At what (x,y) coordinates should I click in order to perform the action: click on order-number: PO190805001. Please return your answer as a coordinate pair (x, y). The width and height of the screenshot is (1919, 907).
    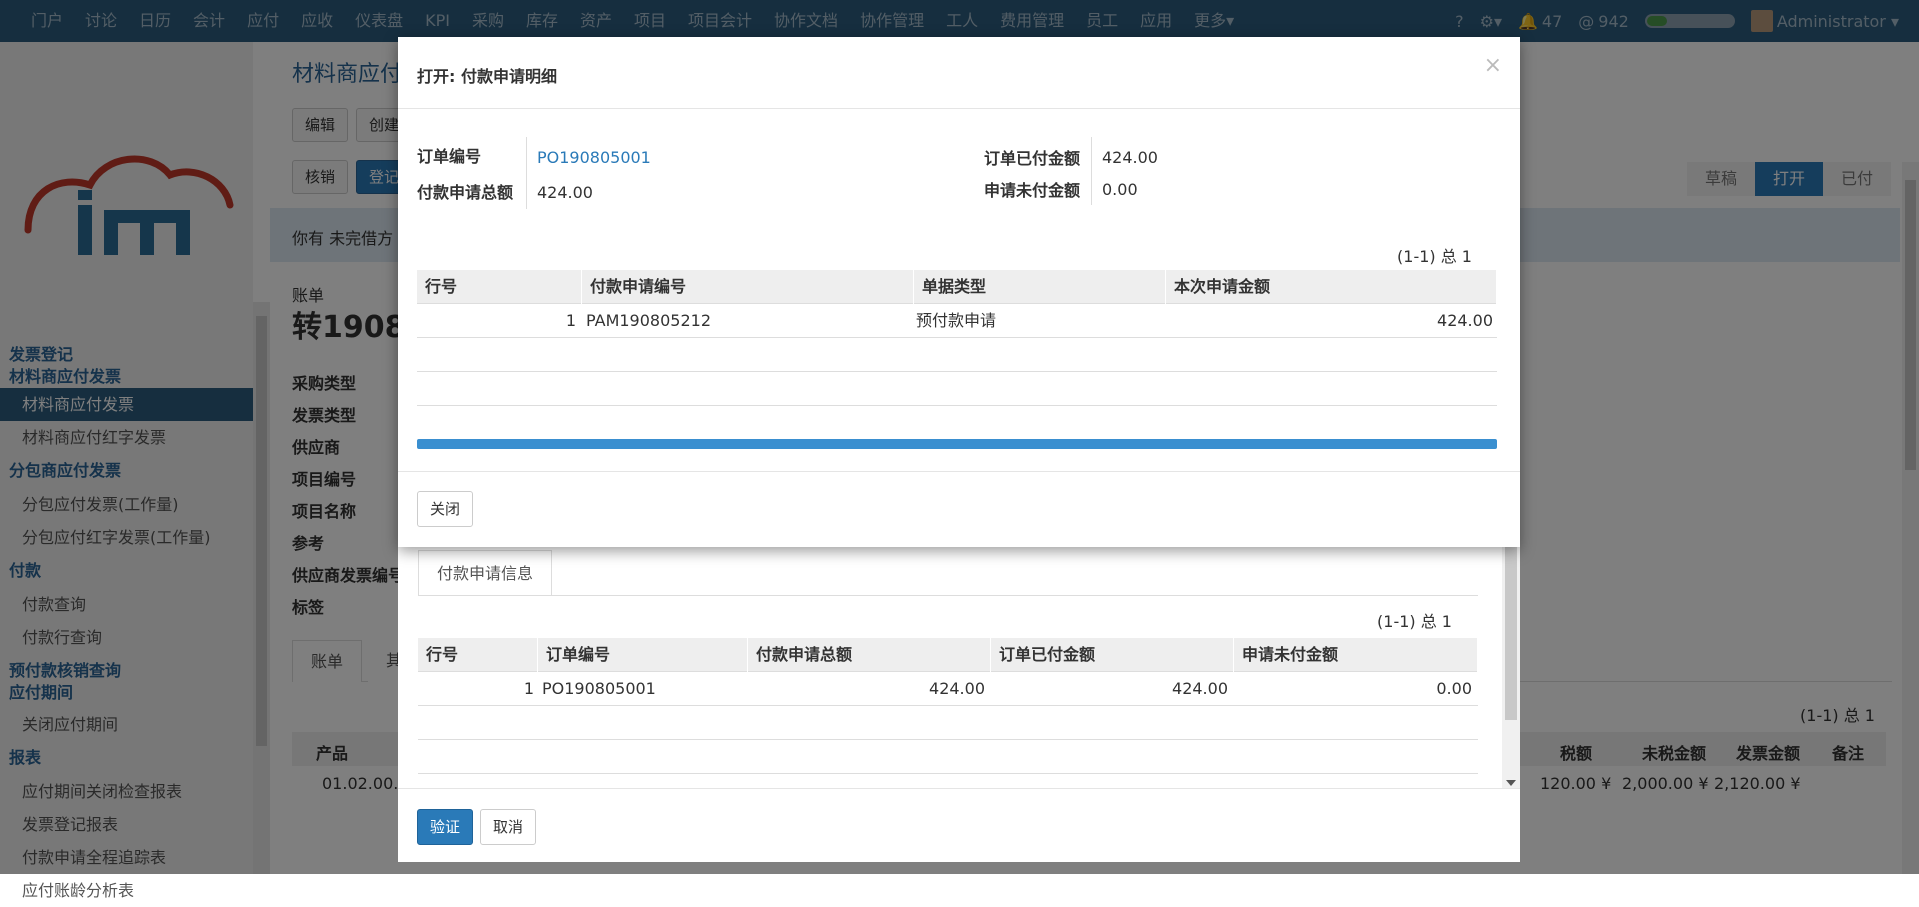
    Looking at the image, I should click on (599, 688).